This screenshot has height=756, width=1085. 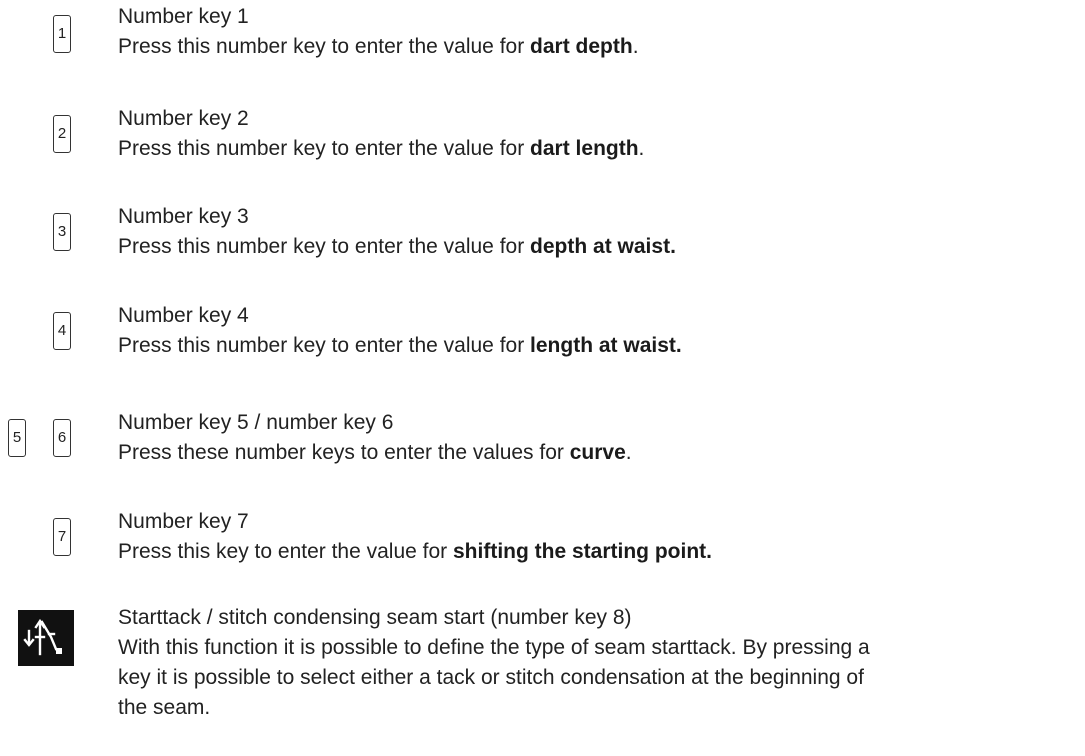 I want to click on starttack-symbol-icon, so click(x=46, y=638).